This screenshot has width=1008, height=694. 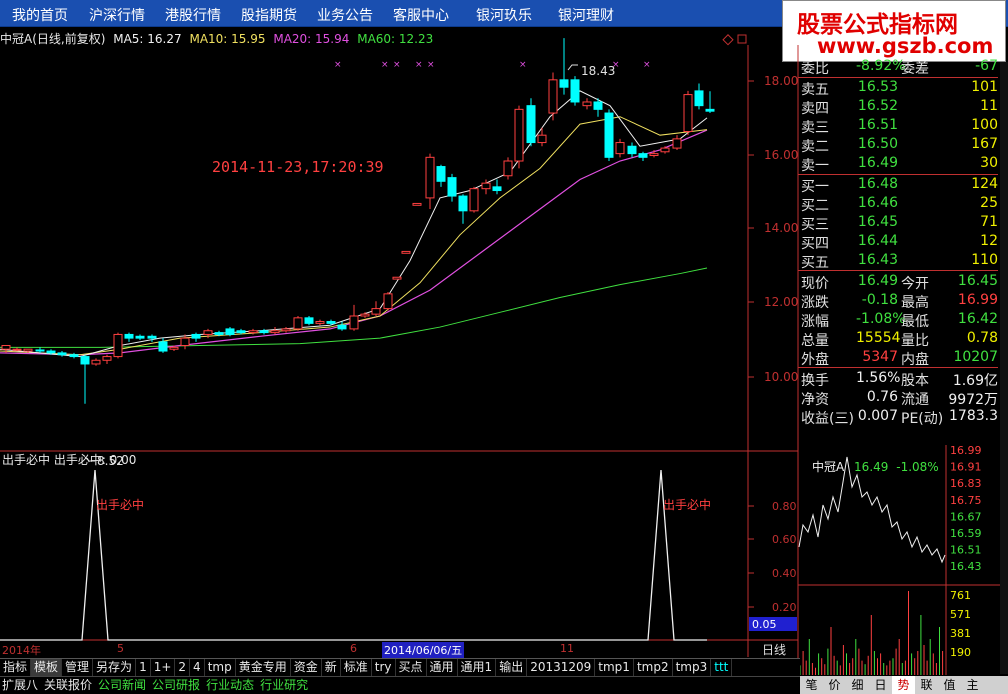 I want to click on toolbar-tab-4: 1, so click(x=143, y=667).